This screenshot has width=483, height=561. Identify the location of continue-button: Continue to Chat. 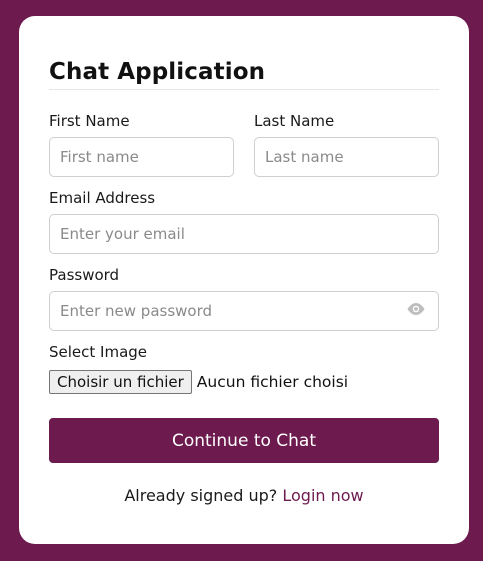
(244, 440).